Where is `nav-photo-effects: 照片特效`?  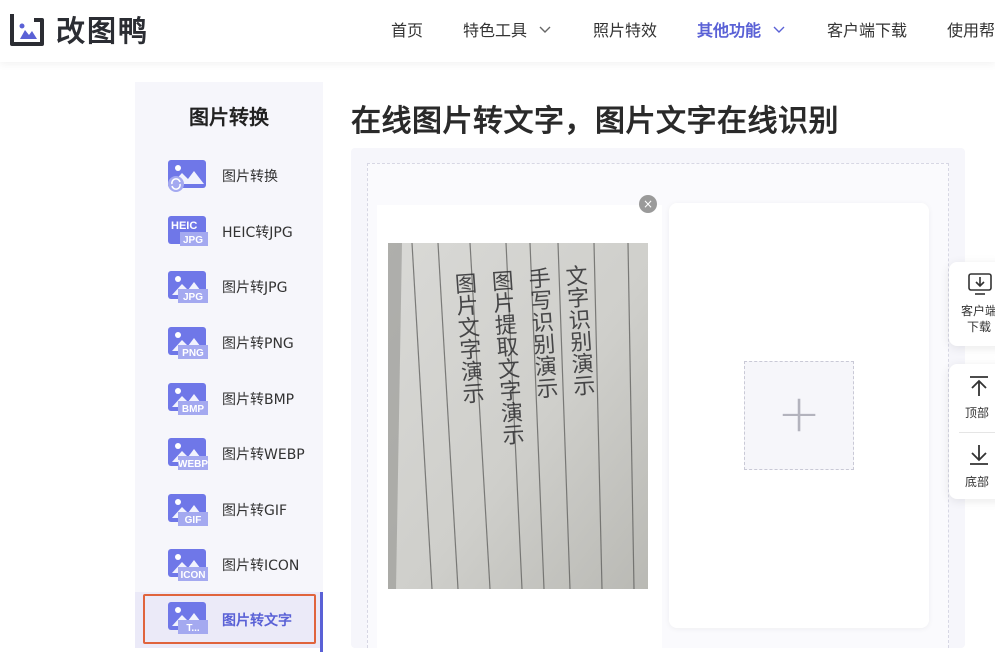 nav-photo-effects: 照片特效 is located at coordinates (625, 29).